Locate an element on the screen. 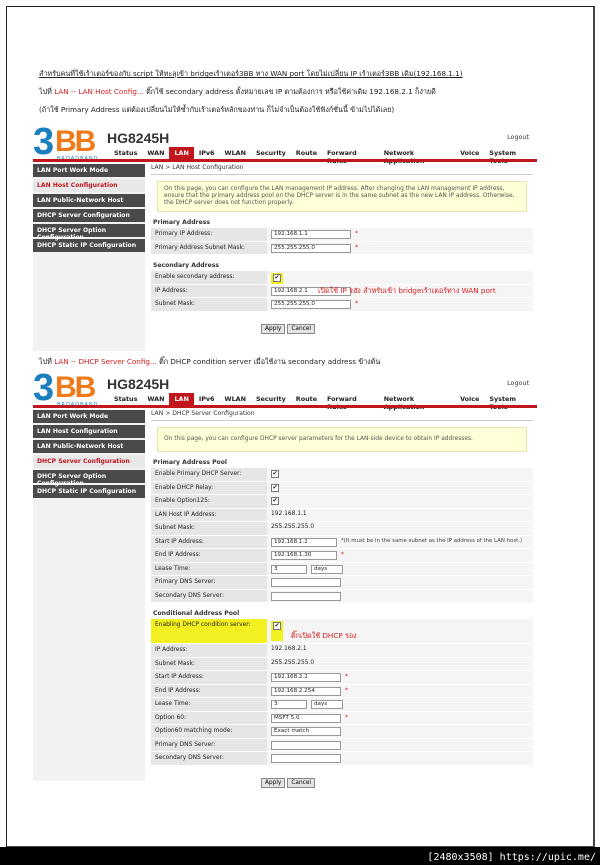 This screenshot has width=600, height=865. enable-condition-server-checkbox: ✔ is located at coordinates (277, 626).